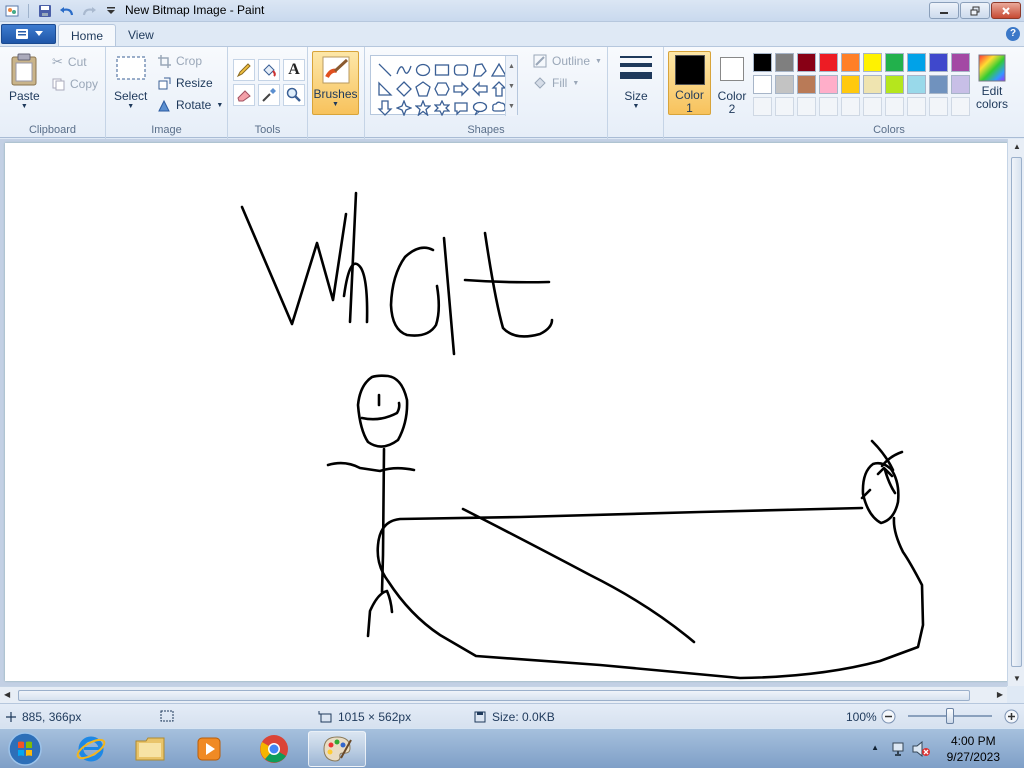  What do you see at coordinates (89, 11) in the screenshot?
I see `redo-icon` at bounding box center [89, 11].